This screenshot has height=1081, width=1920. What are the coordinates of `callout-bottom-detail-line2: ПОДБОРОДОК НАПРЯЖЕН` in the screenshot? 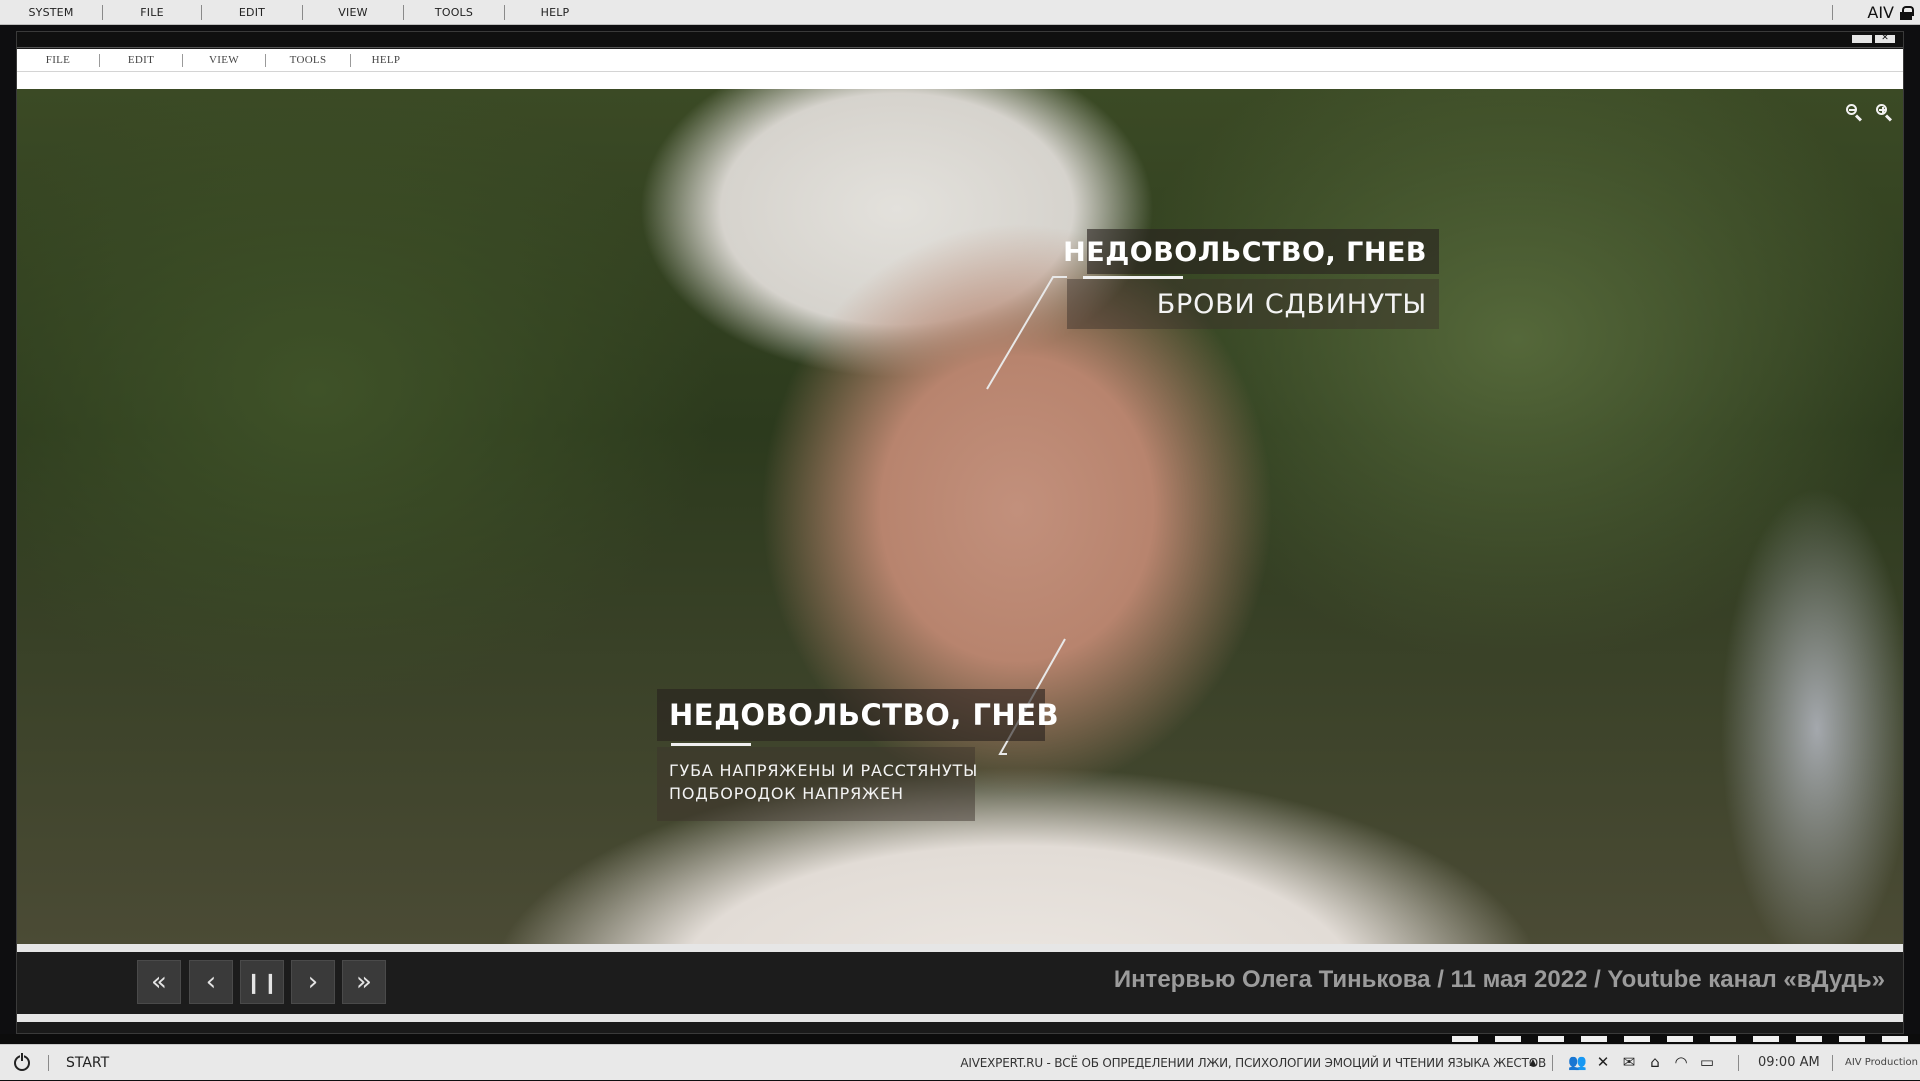 It's located at (786, 793).